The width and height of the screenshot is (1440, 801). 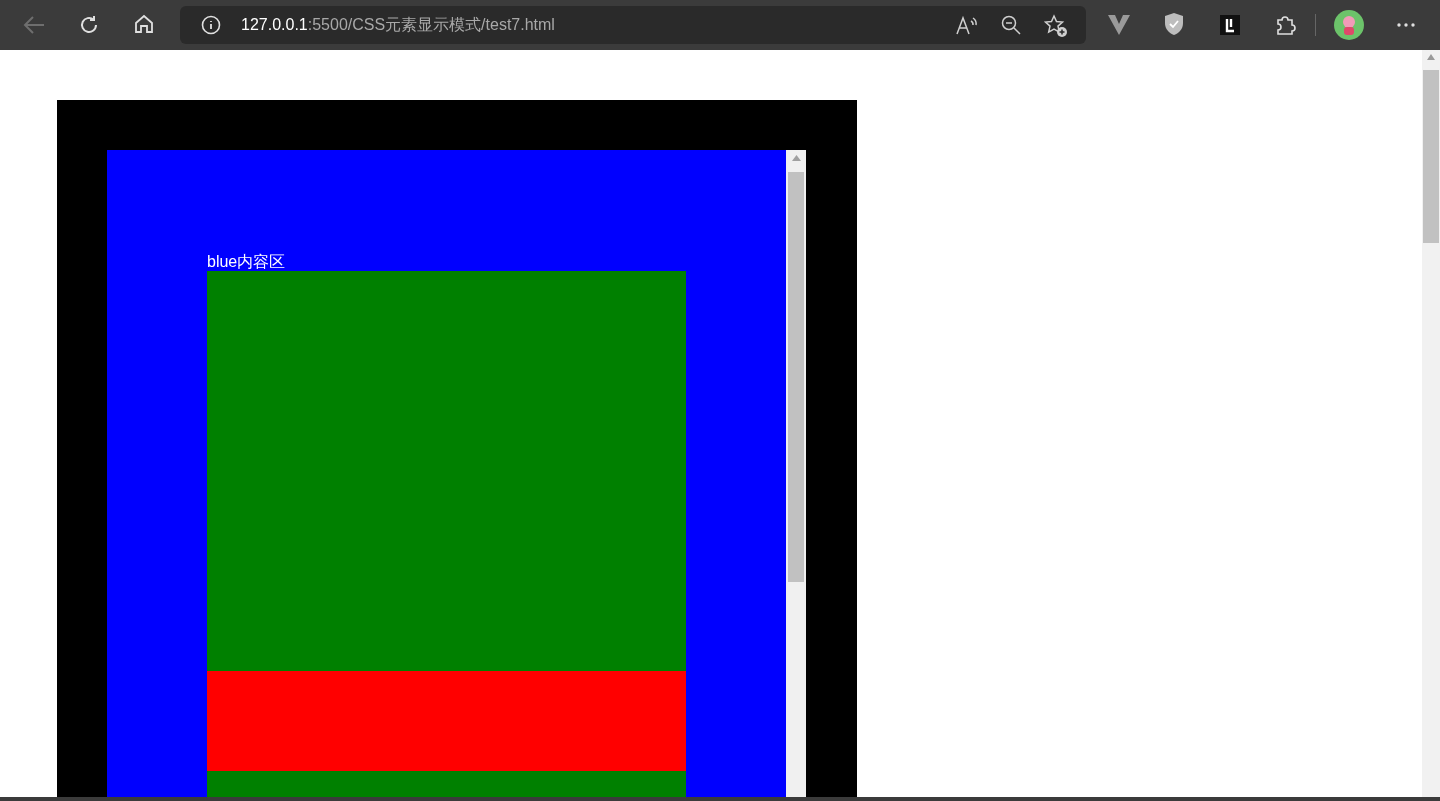 I want to click on v-logo-icon, so click(x=1119, y=25).